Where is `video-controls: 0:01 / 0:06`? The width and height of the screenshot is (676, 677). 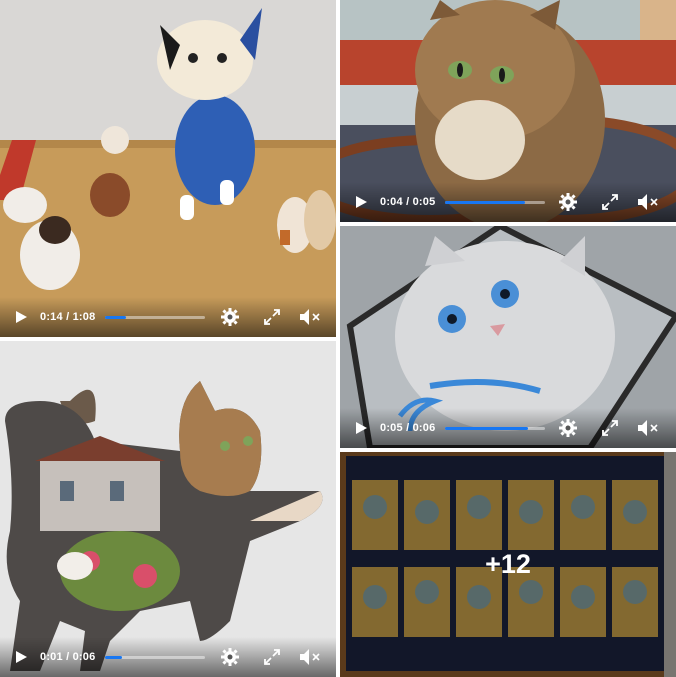
video-controls: 0:01 / 0:06 is located at coordinates (168, 657).